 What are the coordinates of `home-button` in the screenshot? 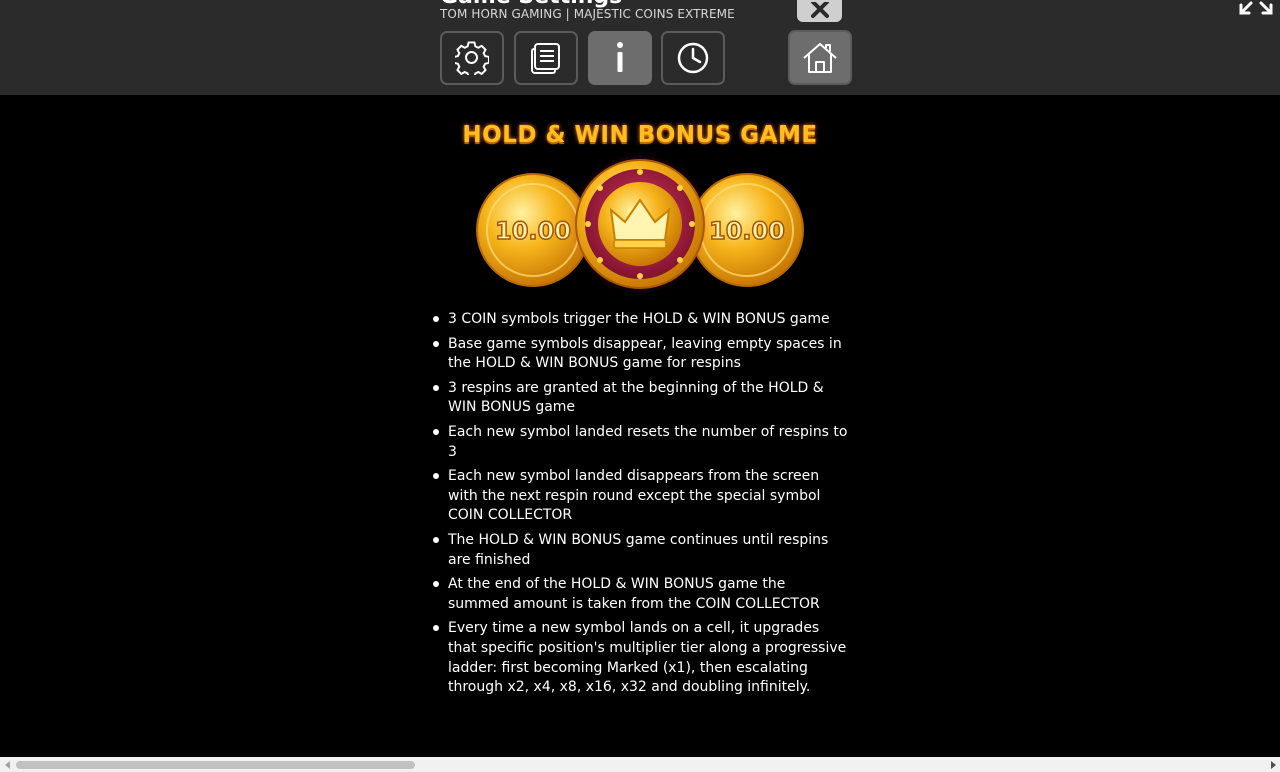 It's located at (820, 57).